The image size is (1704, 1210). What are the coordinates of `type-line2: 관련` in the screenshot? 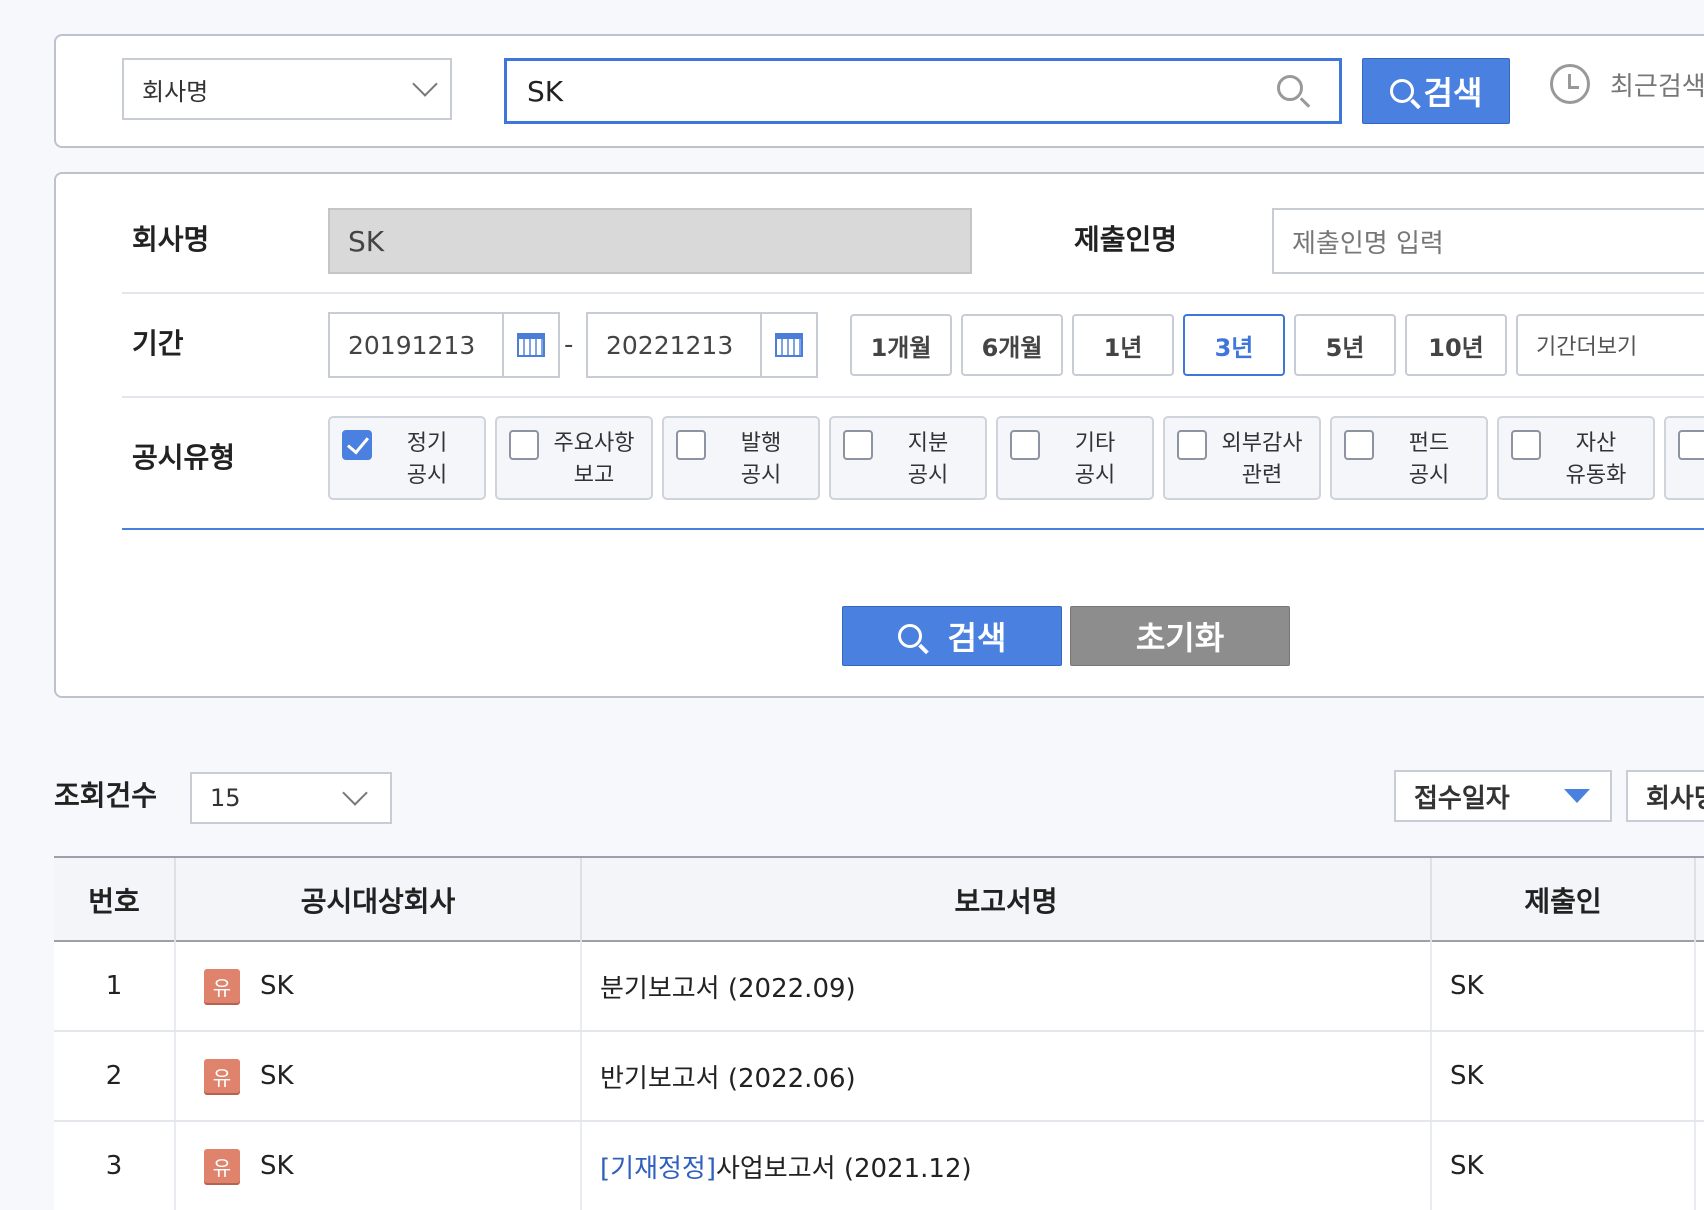 It's located at (1262, 475).